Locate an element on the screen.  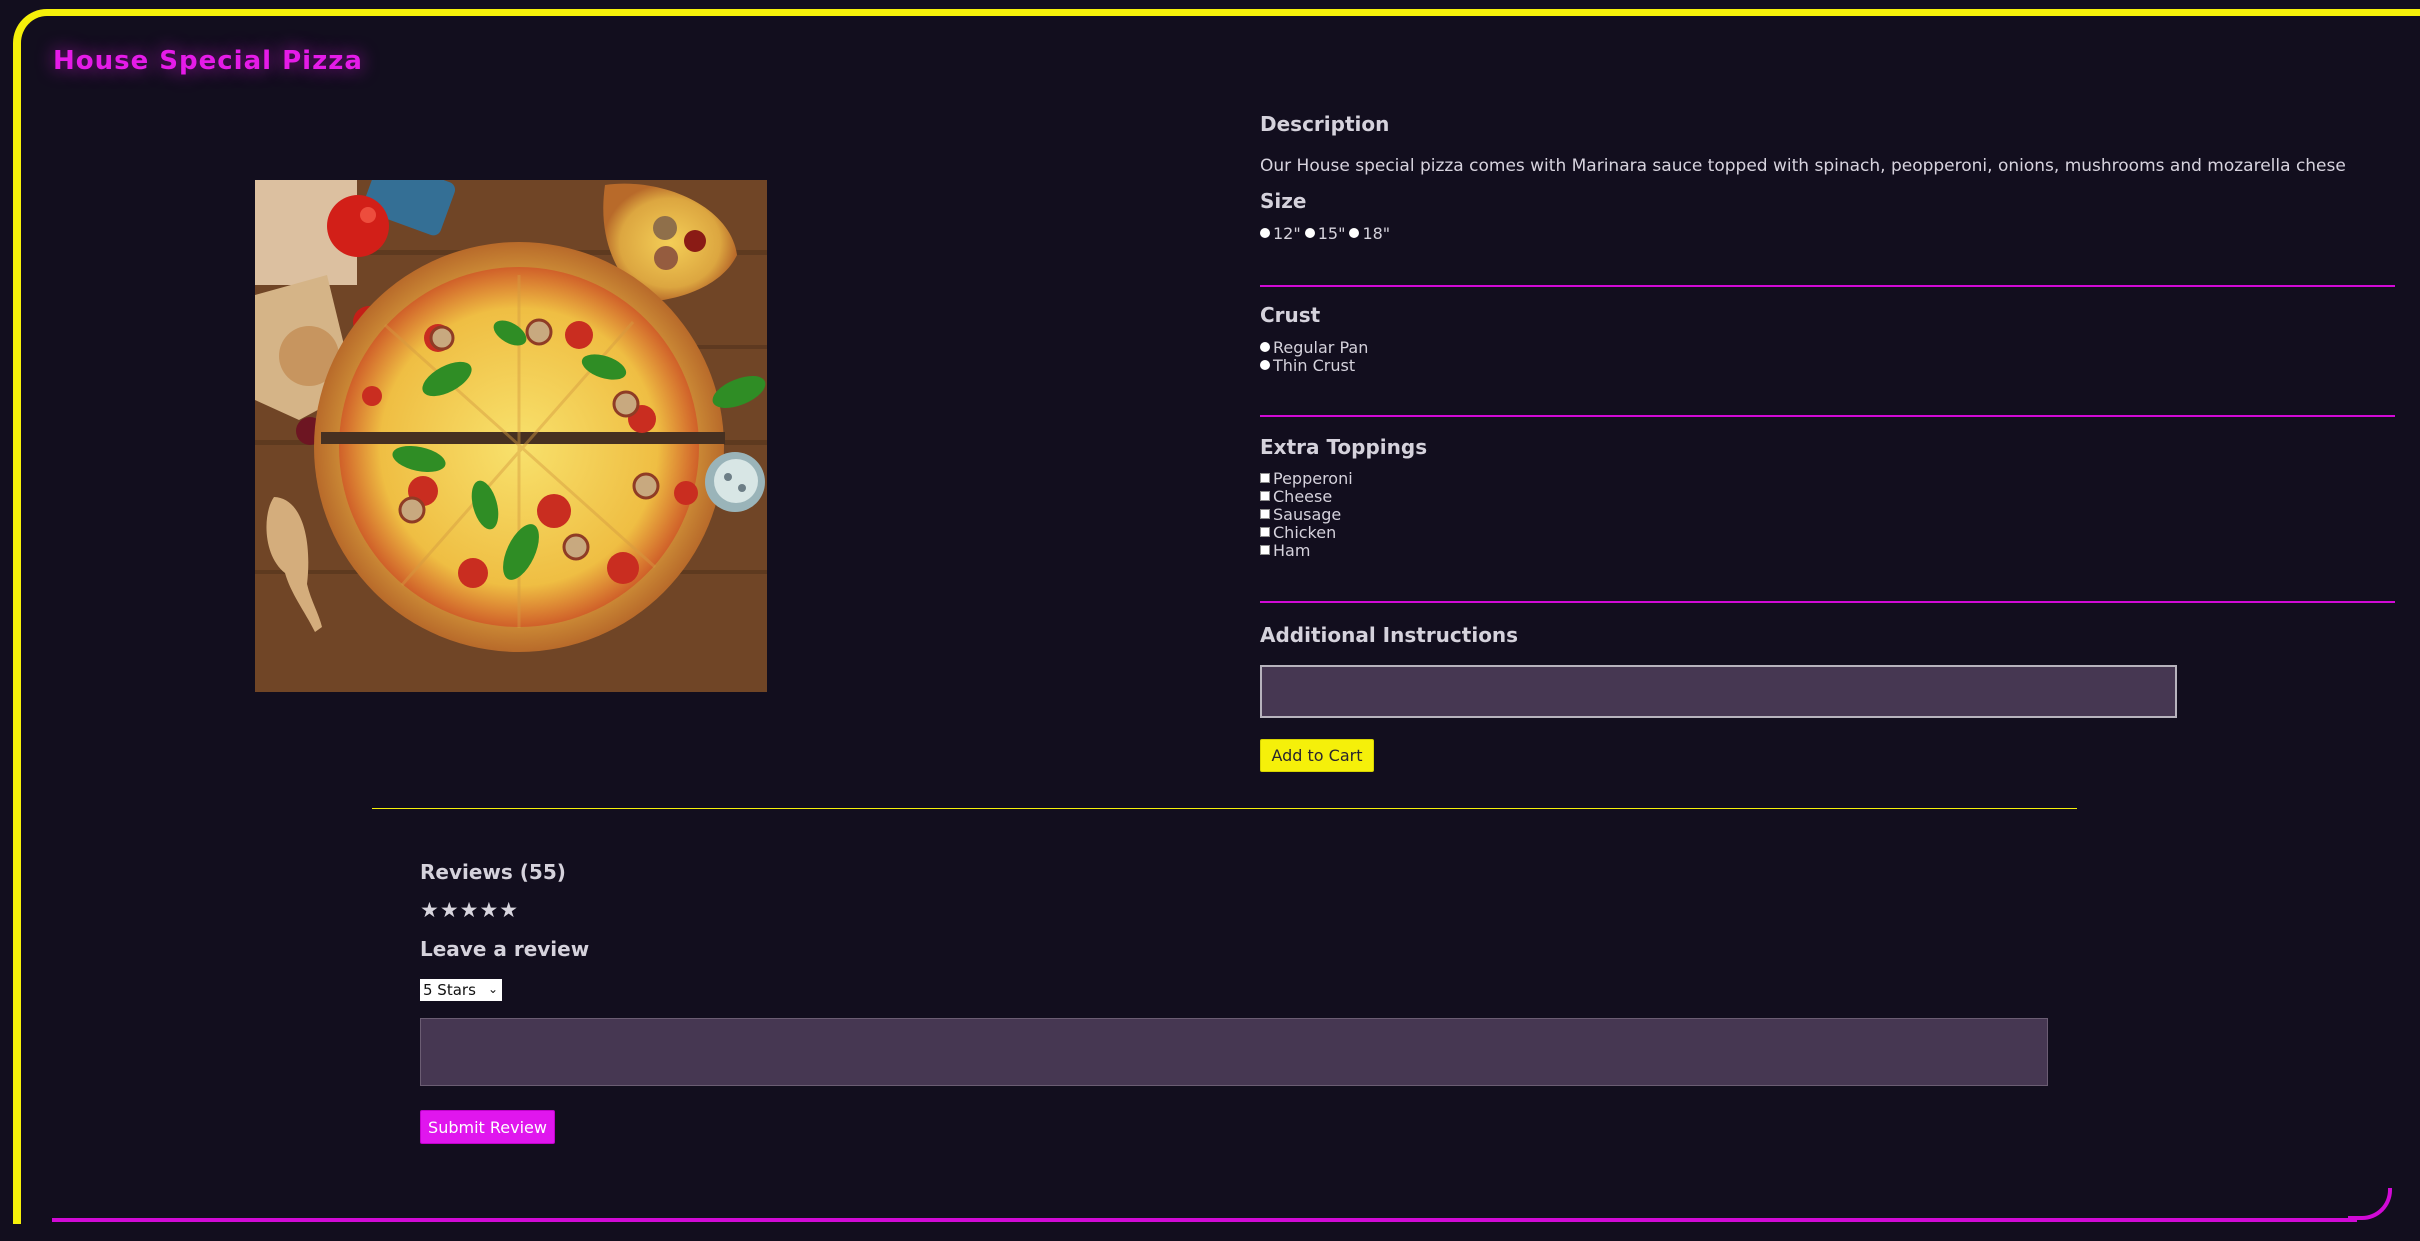
thin-crust-radio is located at coordinates (1265, 365).